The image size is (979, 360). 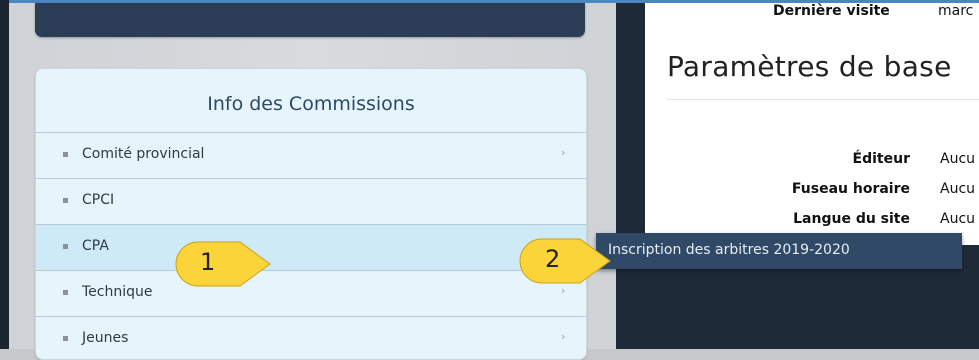 What do you see at coordinates (117, 292) in the screenshot?
I see `menu-item-label: Technique` at bounding box center [117, 292].